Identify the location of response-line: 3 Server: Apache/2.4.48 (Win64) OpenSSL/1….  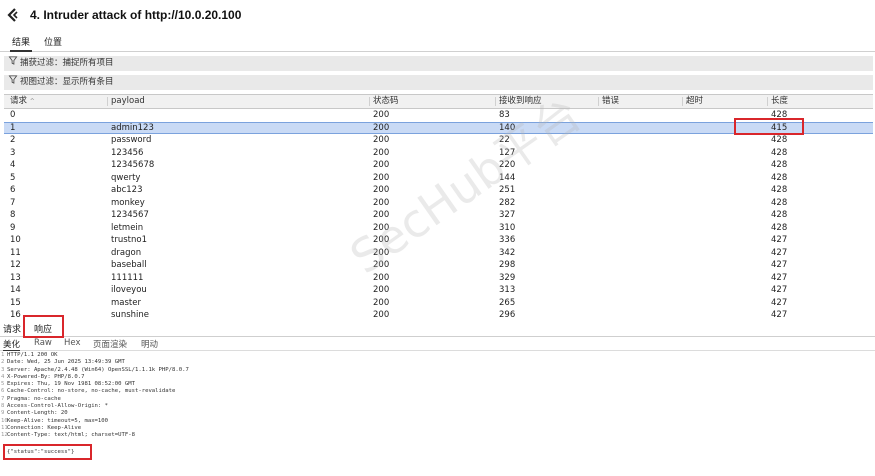
(437, 370).